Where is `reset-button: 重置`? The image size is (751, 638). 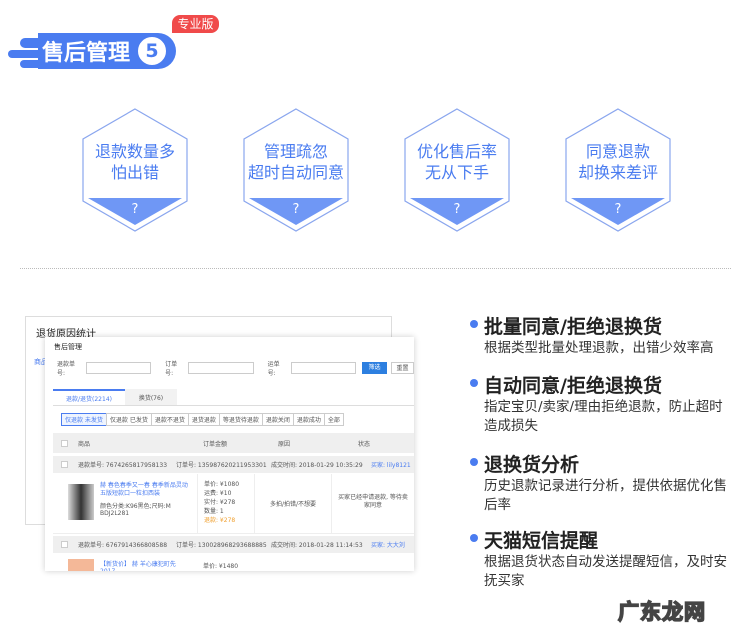
reset-button: 重置 is located at coordinates (402, 368).